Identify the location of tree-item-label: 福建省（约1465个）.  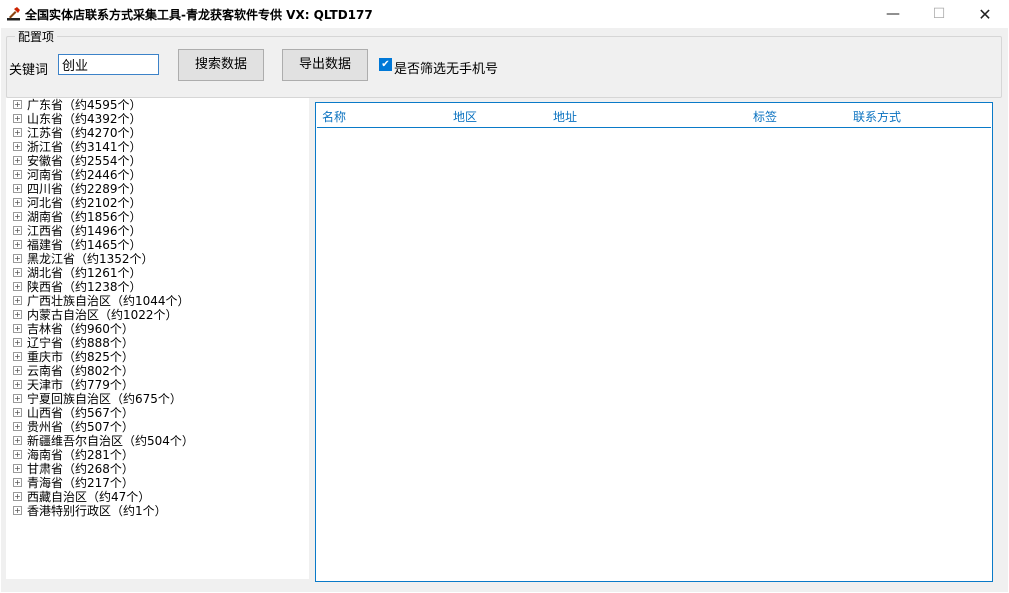
(84, 245).